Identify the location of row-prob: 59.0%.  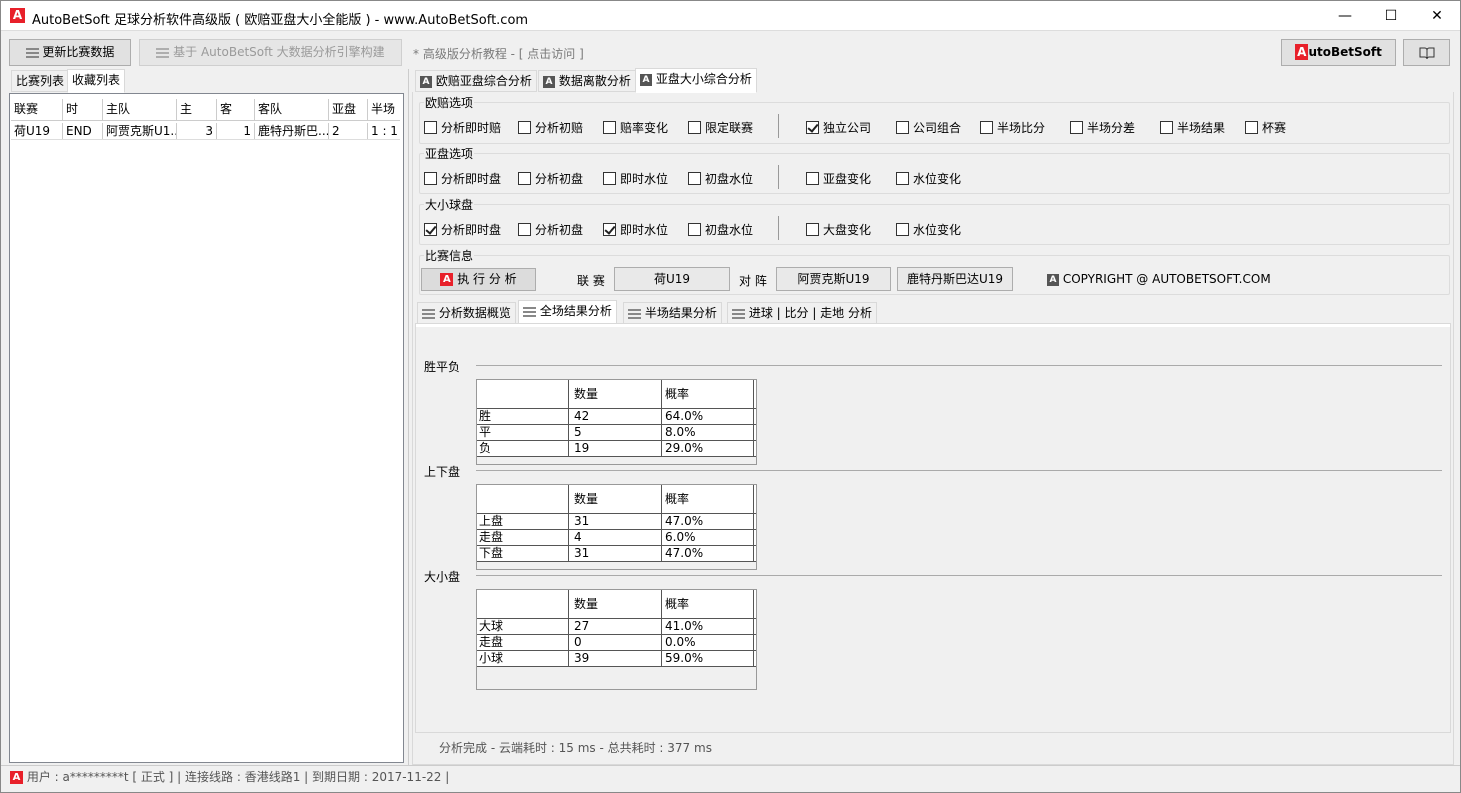
(708, 658).